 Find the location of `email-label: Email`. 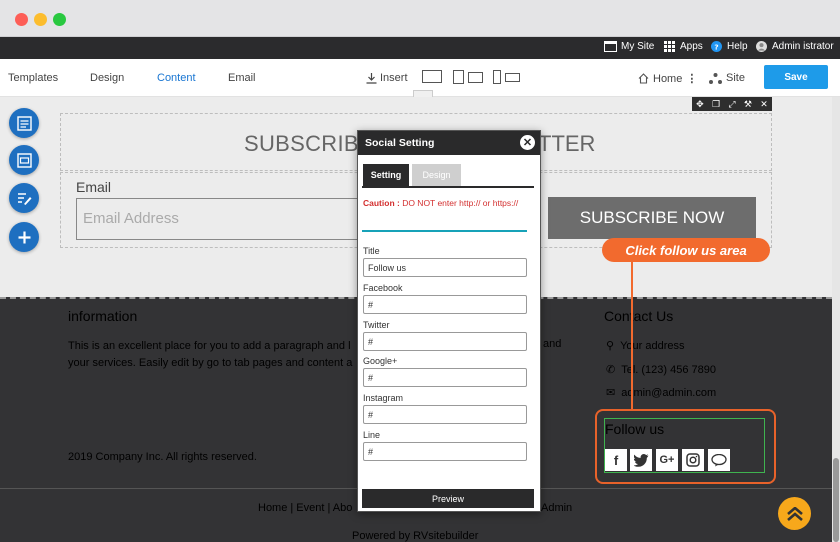

email-label: Email is located at coordinates (94, 187).